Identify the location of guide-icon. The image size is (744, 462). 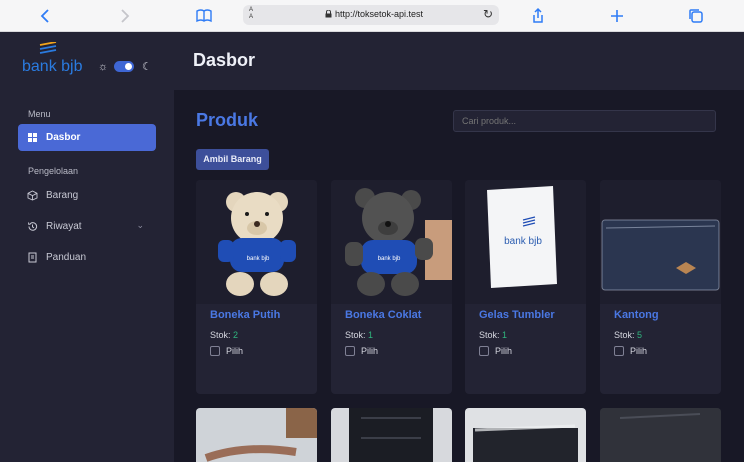
(32, 257).